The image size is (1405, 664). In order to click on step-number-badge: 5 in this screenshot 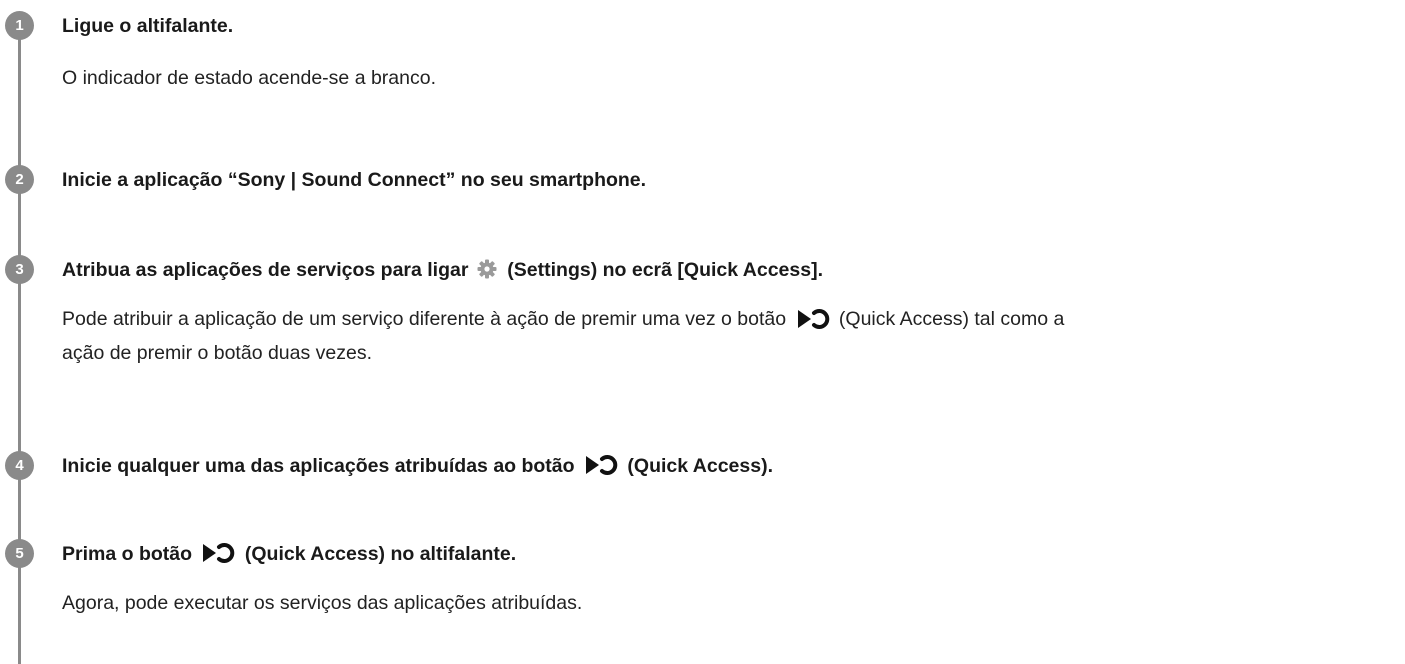, I will do `click(19, 553)`.